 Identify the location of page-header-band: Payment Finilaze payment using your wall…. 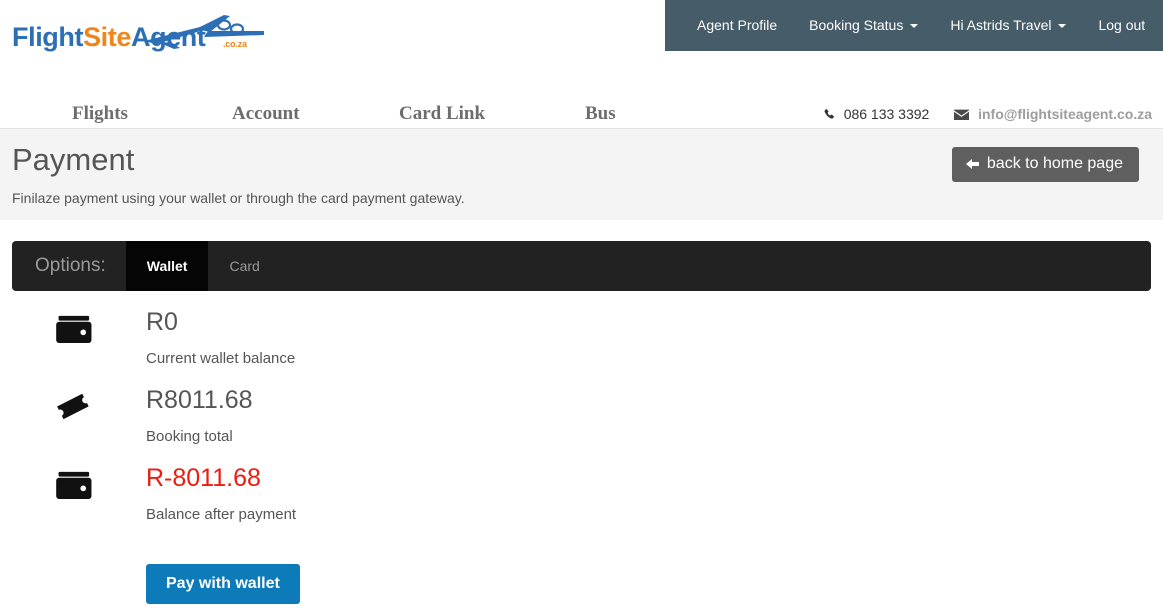
(581, 174).